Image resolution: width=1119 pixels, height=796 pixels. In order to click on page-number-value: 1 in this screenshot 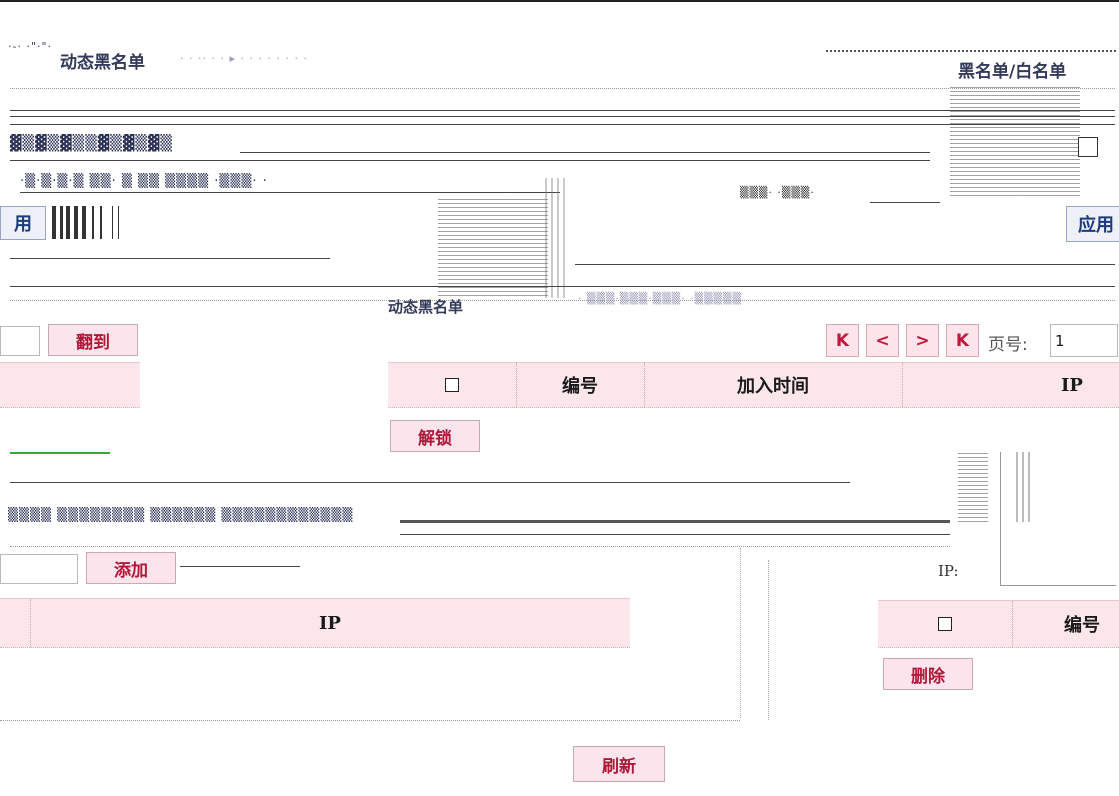, I will do `click(1060, 340)`.